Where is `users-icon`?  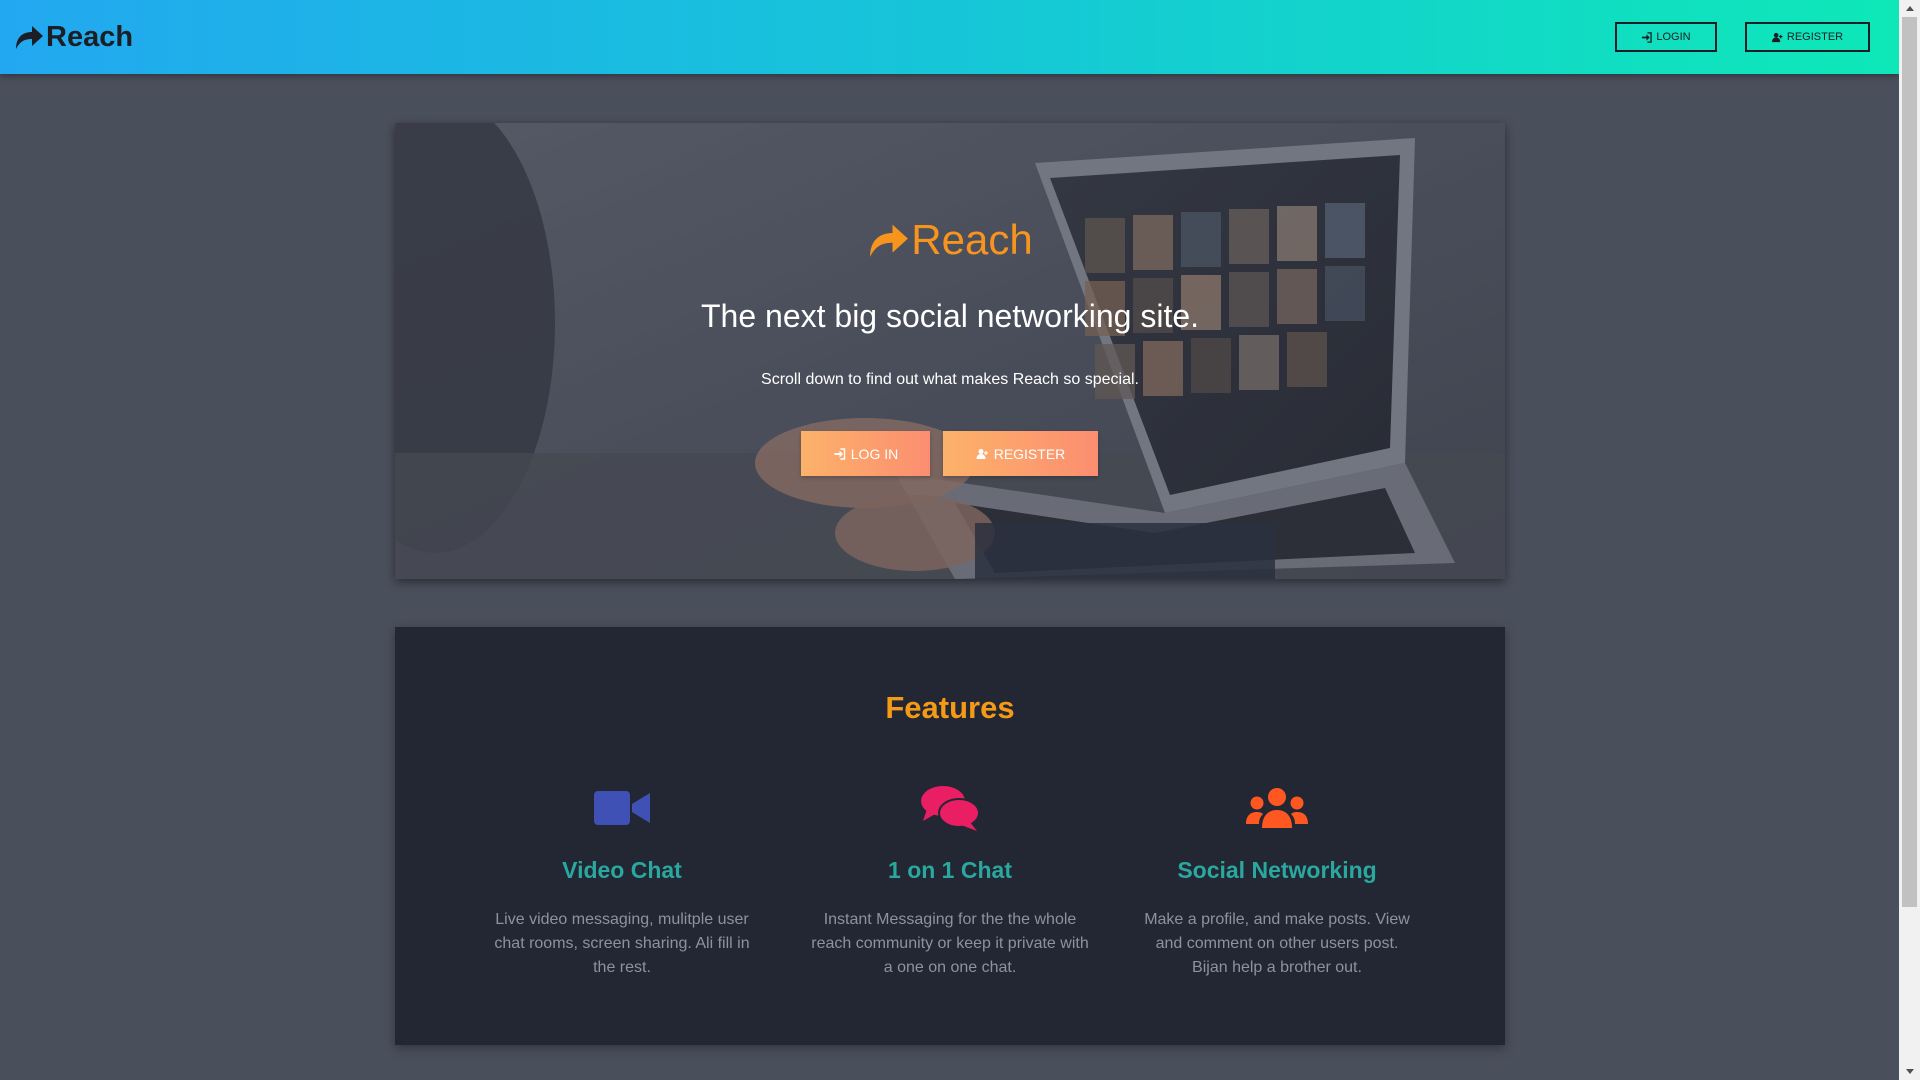
users-icon is located at coordinates (1277, 808).